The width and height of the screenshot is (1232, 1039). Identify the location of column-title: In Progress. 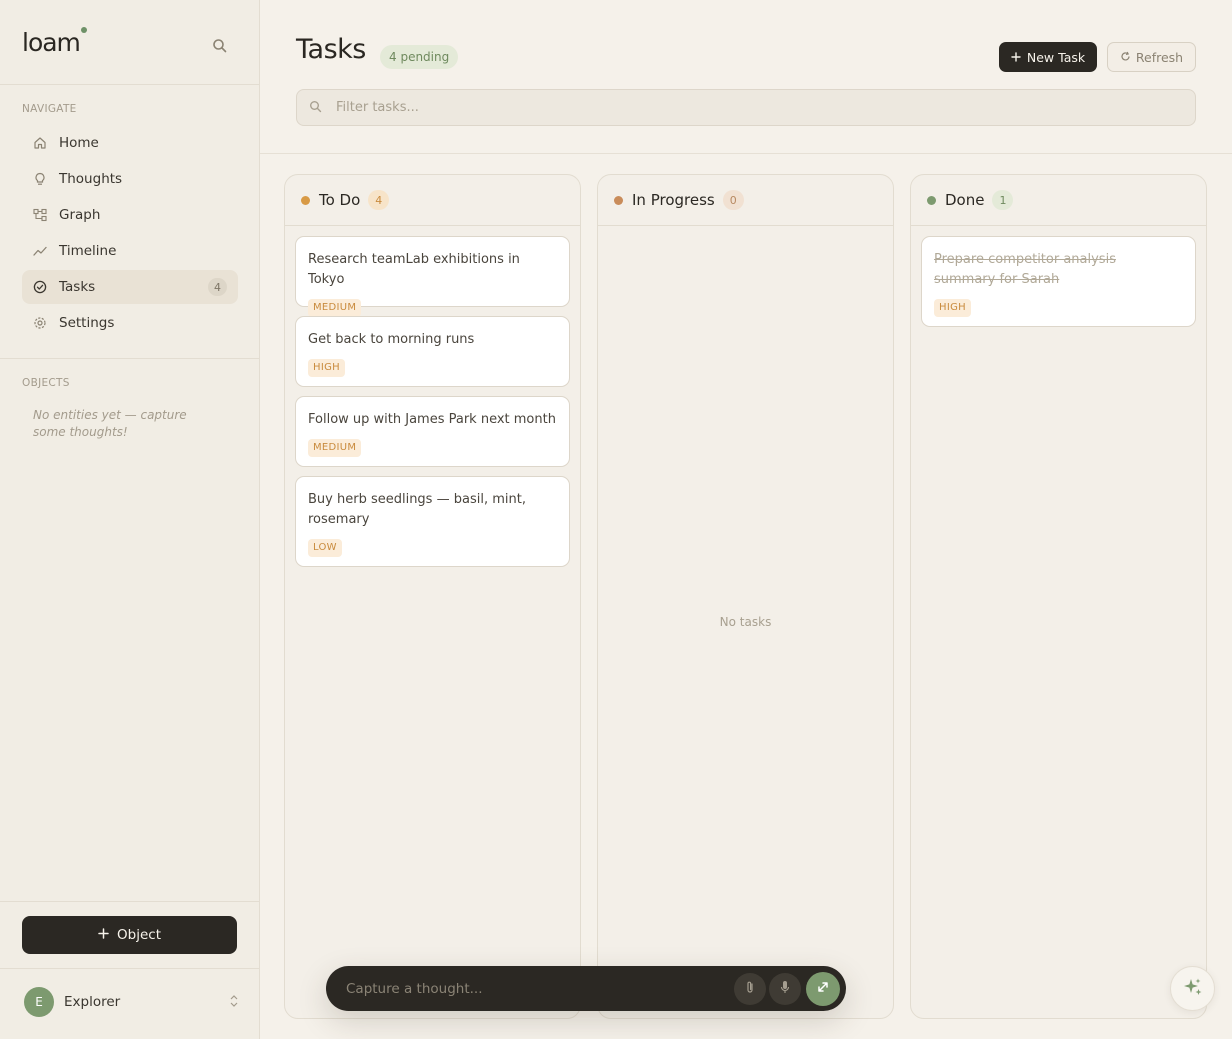
(673, 200).